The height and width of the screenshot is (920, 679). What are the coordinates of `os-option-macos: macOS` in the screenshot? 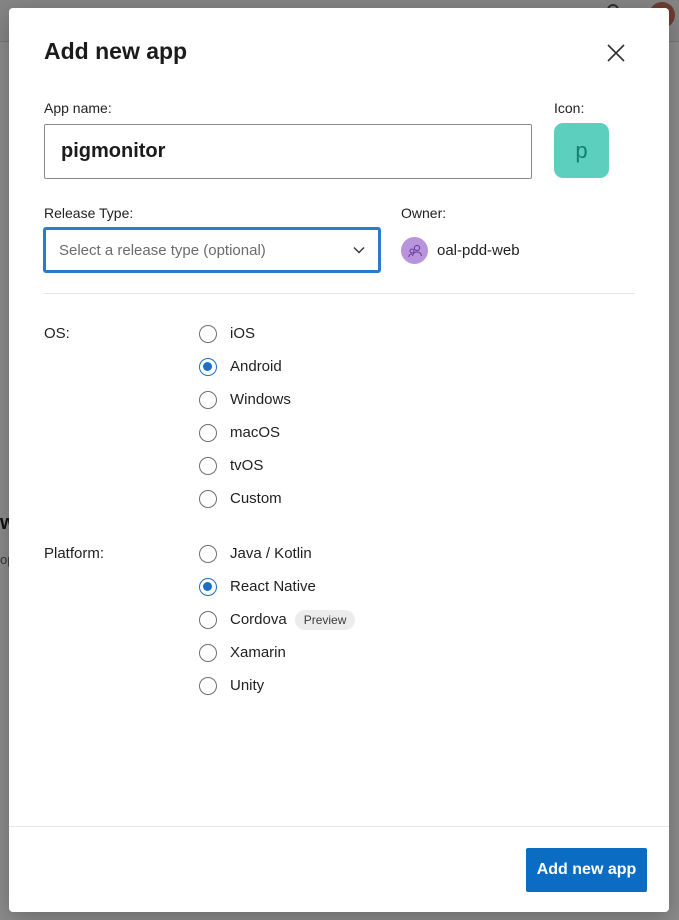 It's located at (245, 439).